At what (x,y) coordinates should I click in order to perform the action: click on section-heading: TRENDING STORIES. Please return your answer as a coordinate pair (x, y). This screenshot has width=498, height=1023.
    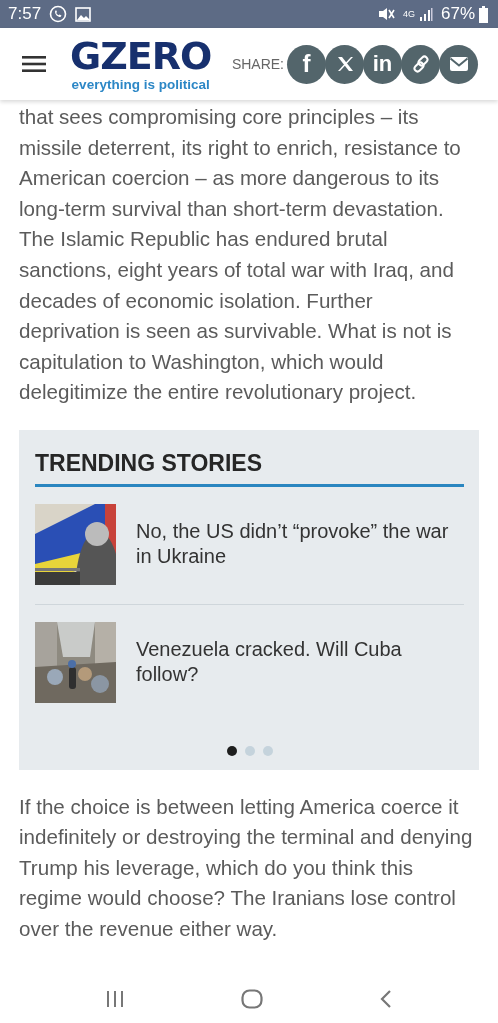
    Looking at the image, I should click on (249, 468).